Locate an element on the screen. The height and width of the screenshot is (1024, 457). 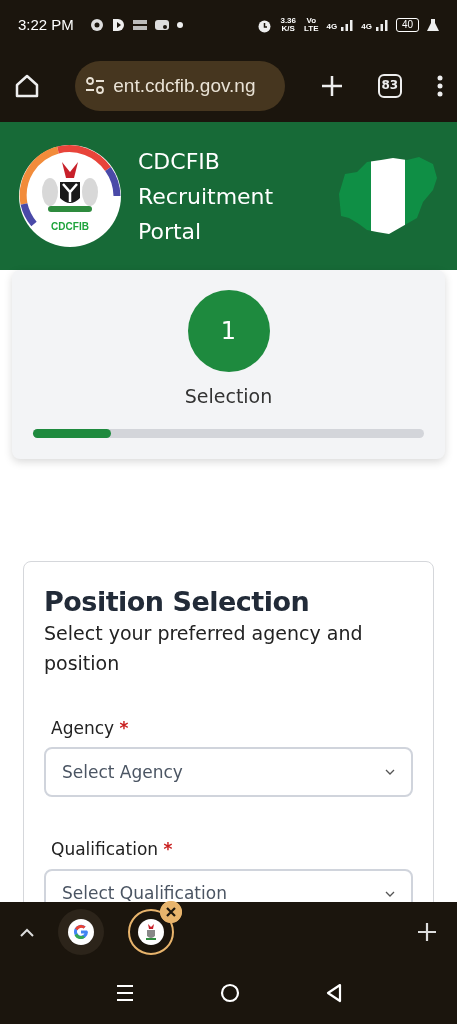
form-title: Position Selection is located at coordinates (177, 601).